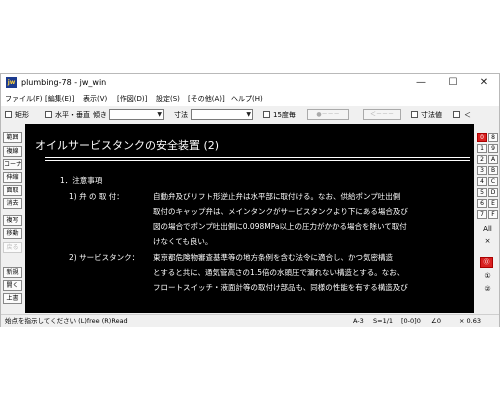  I want to click on item1-line: 取付のキャップ弁は、メインタンクがサービスタンクより下にある場合及び, so click(280, 211).